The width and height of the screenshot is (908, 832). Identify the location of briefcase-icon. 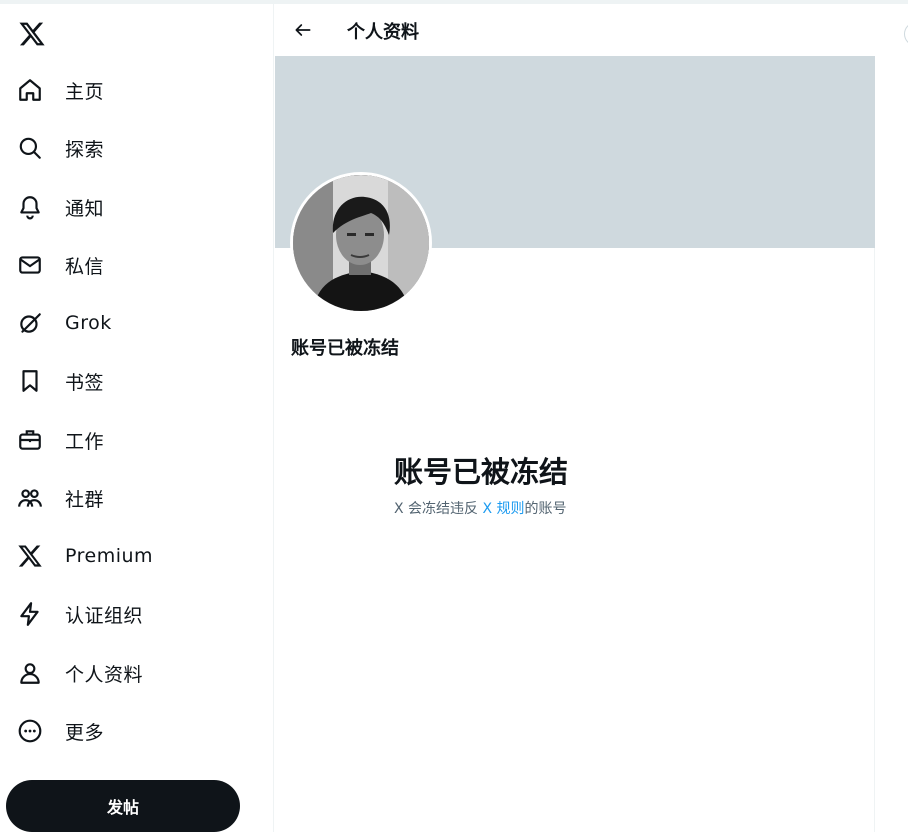
(30, 440).